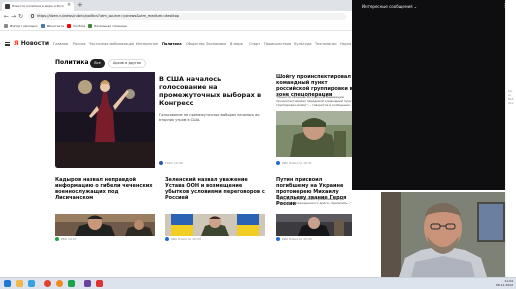  I want to click on hamburger-menu-icon, so click(7, 44).